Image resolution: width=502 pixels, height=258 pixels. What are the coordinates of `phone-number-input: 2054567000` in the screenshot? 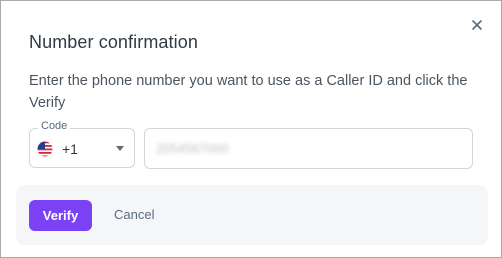 It's located at (308, 148).